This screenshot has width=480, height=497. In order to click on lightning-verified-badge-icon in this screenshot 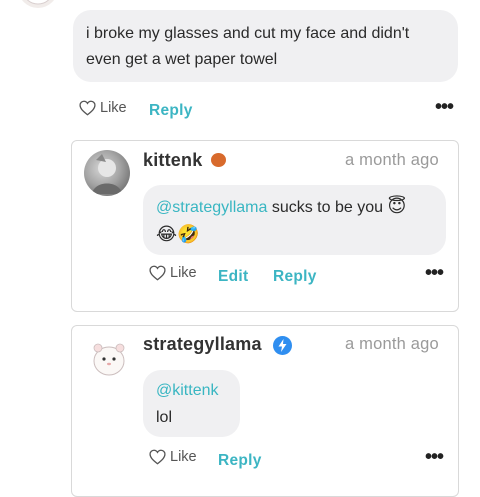, I will do `click(282, 345)`.